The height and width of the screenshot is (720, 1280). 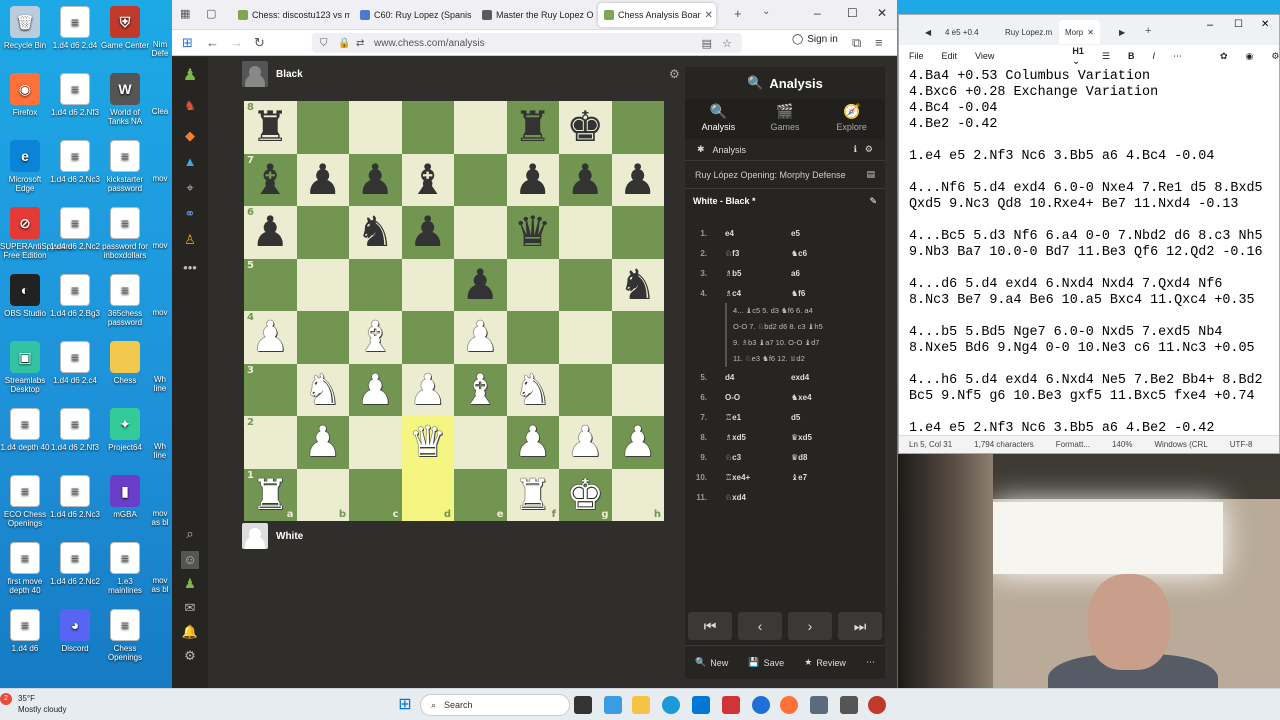 What do you see at coordinates (1079, 32) in the screenshot?
I see `notepad-tab: Morp ✕` at bounding box center [1079, 32].